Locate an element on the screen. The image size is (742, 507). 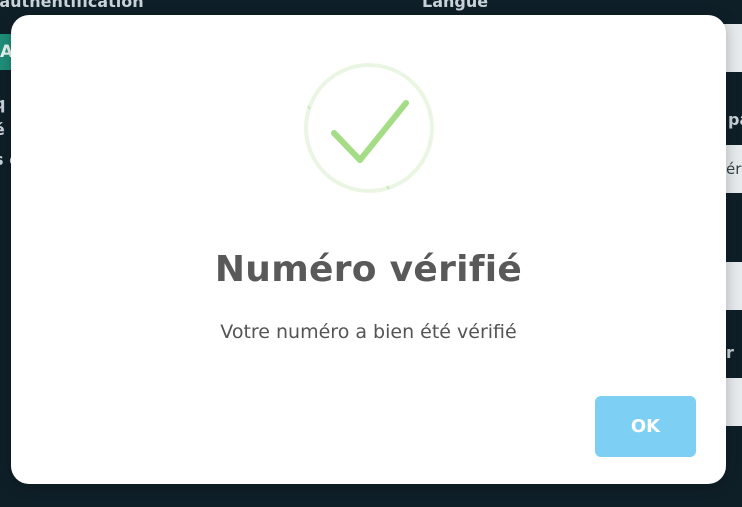
side-text: q is located at coordinates (2, 103).